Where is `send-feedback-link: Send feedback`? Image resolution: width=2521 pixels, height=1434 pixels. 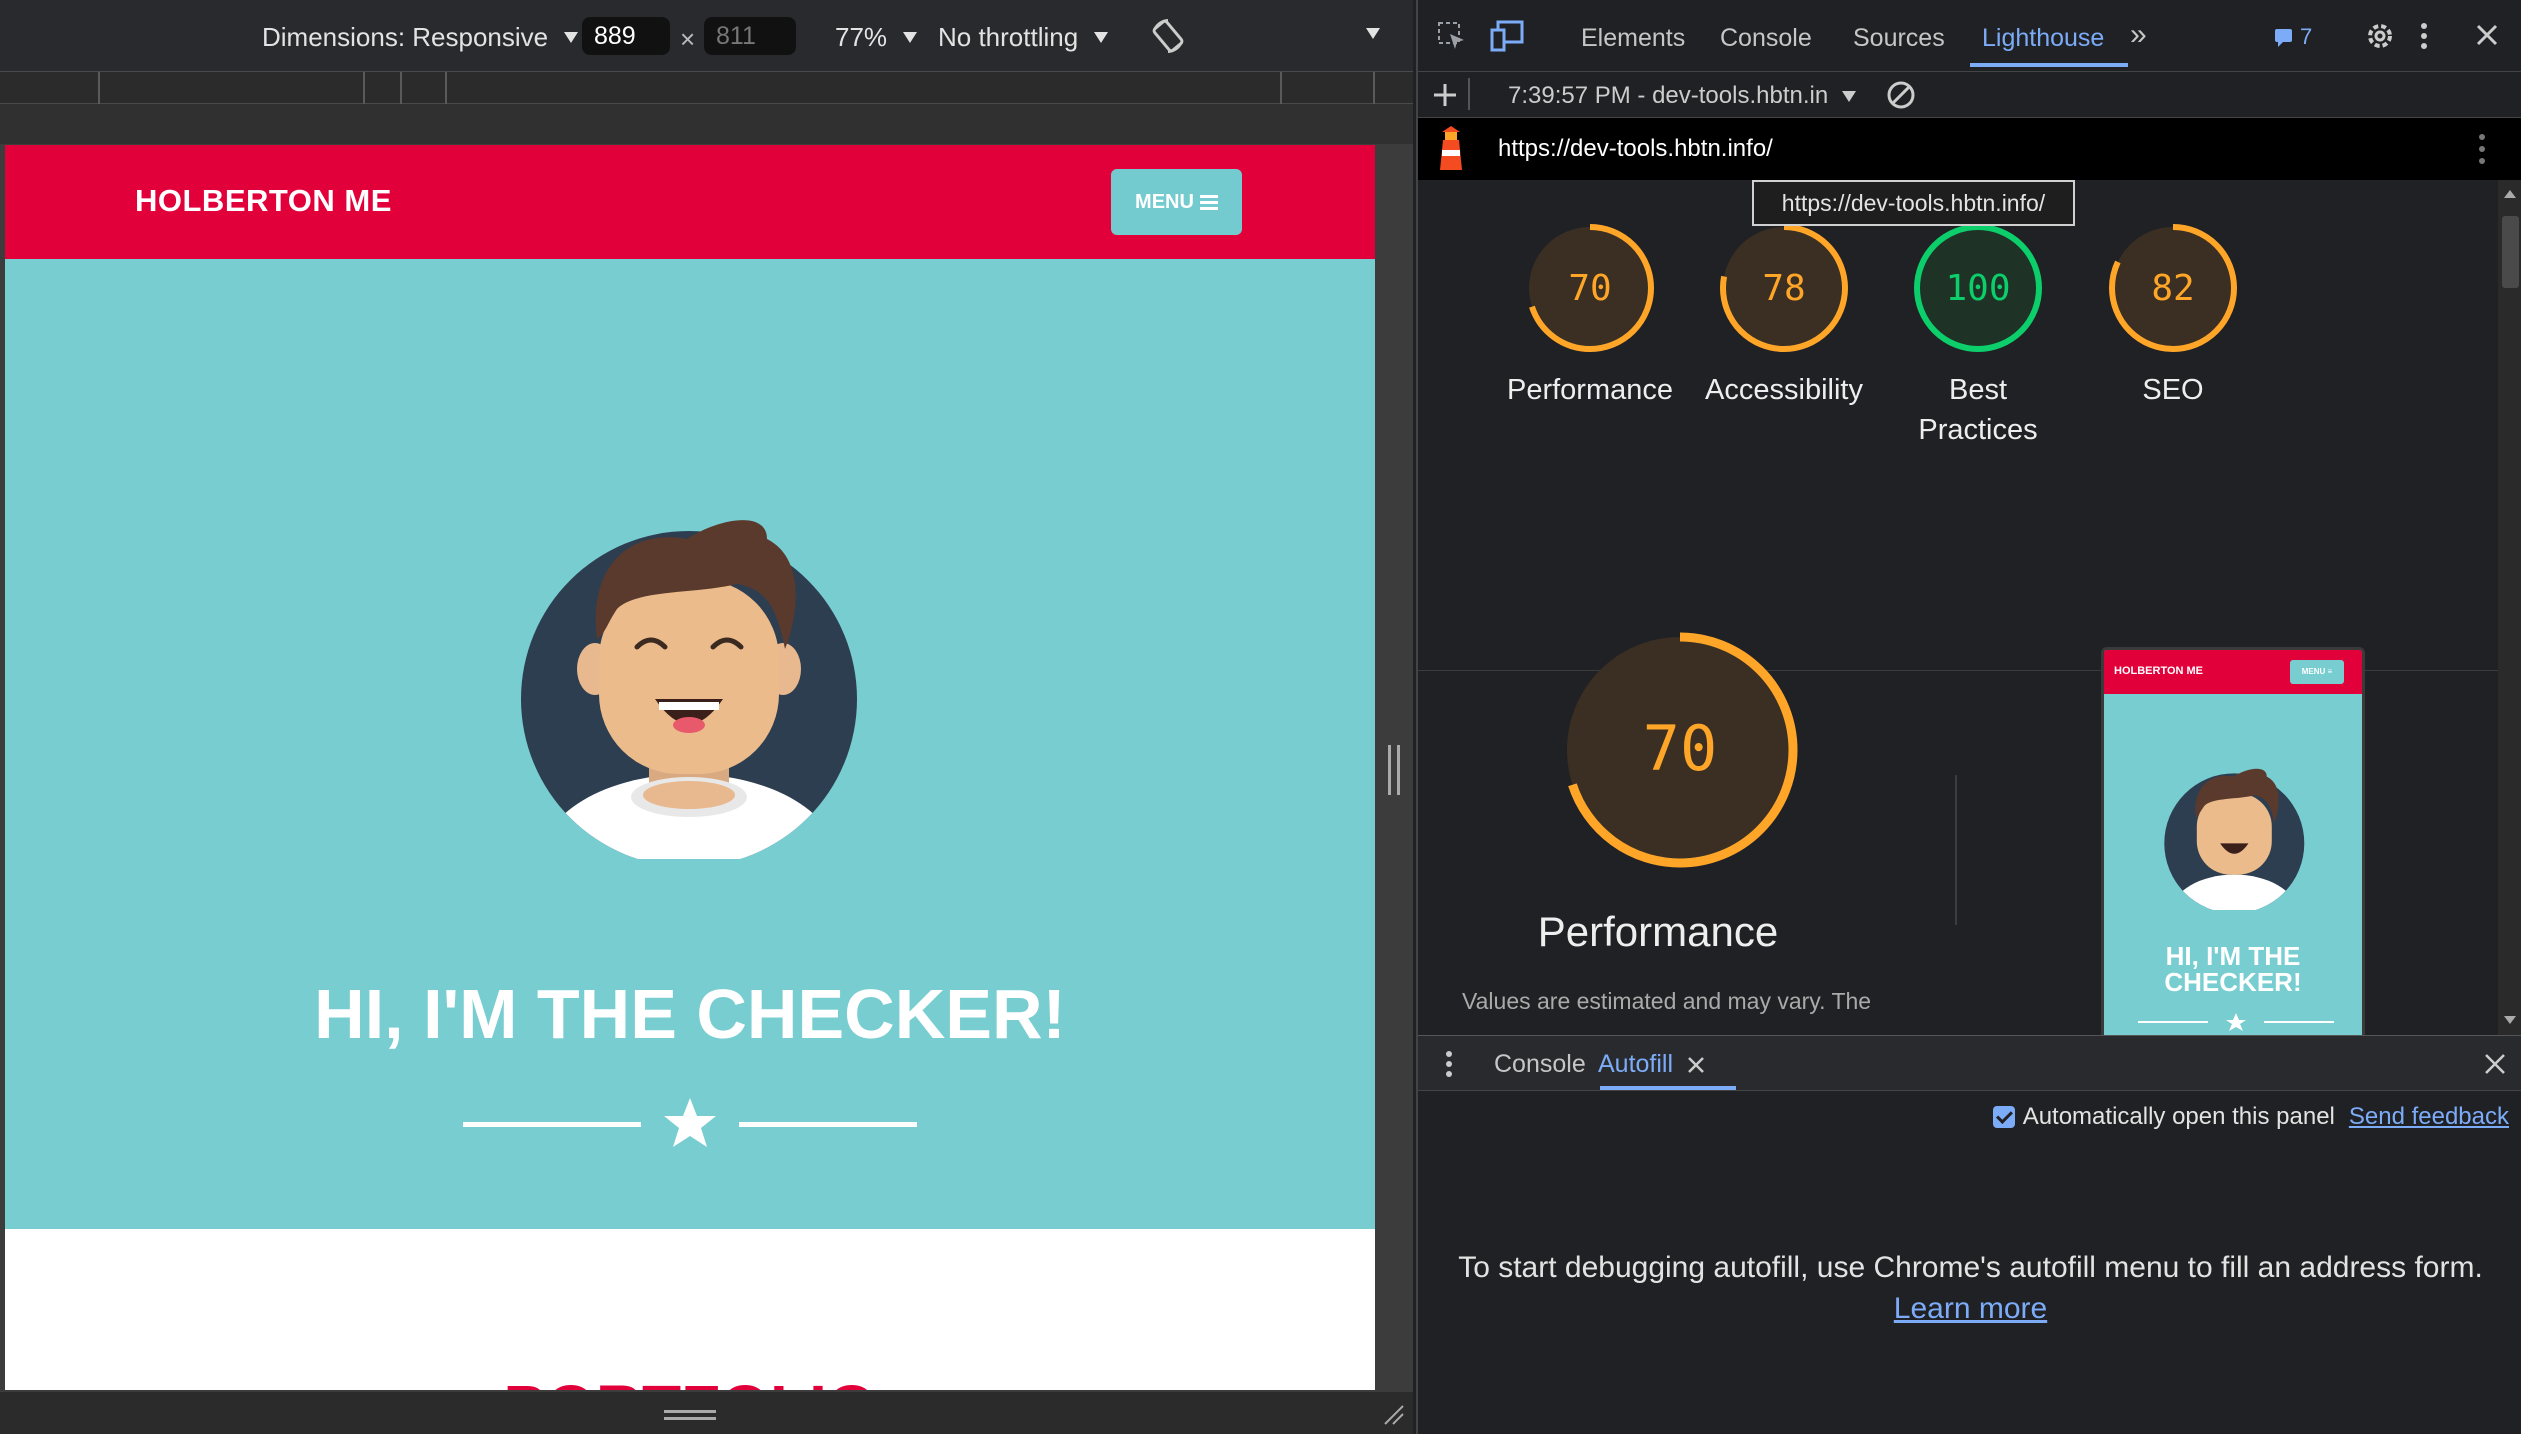 send-feedback-link: Send feedback is located at coordinates (2429, 1117).